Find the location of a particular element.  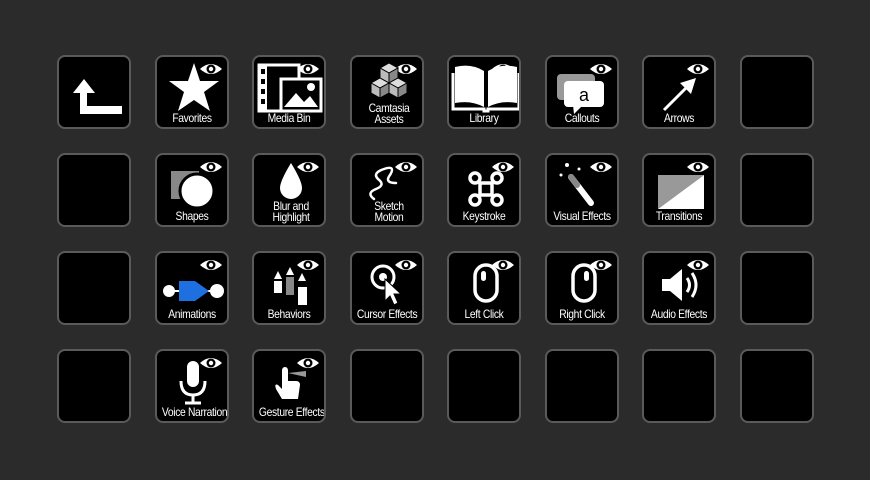

audio-effects-label: Audio Effects is located at coordinates (679, 314).